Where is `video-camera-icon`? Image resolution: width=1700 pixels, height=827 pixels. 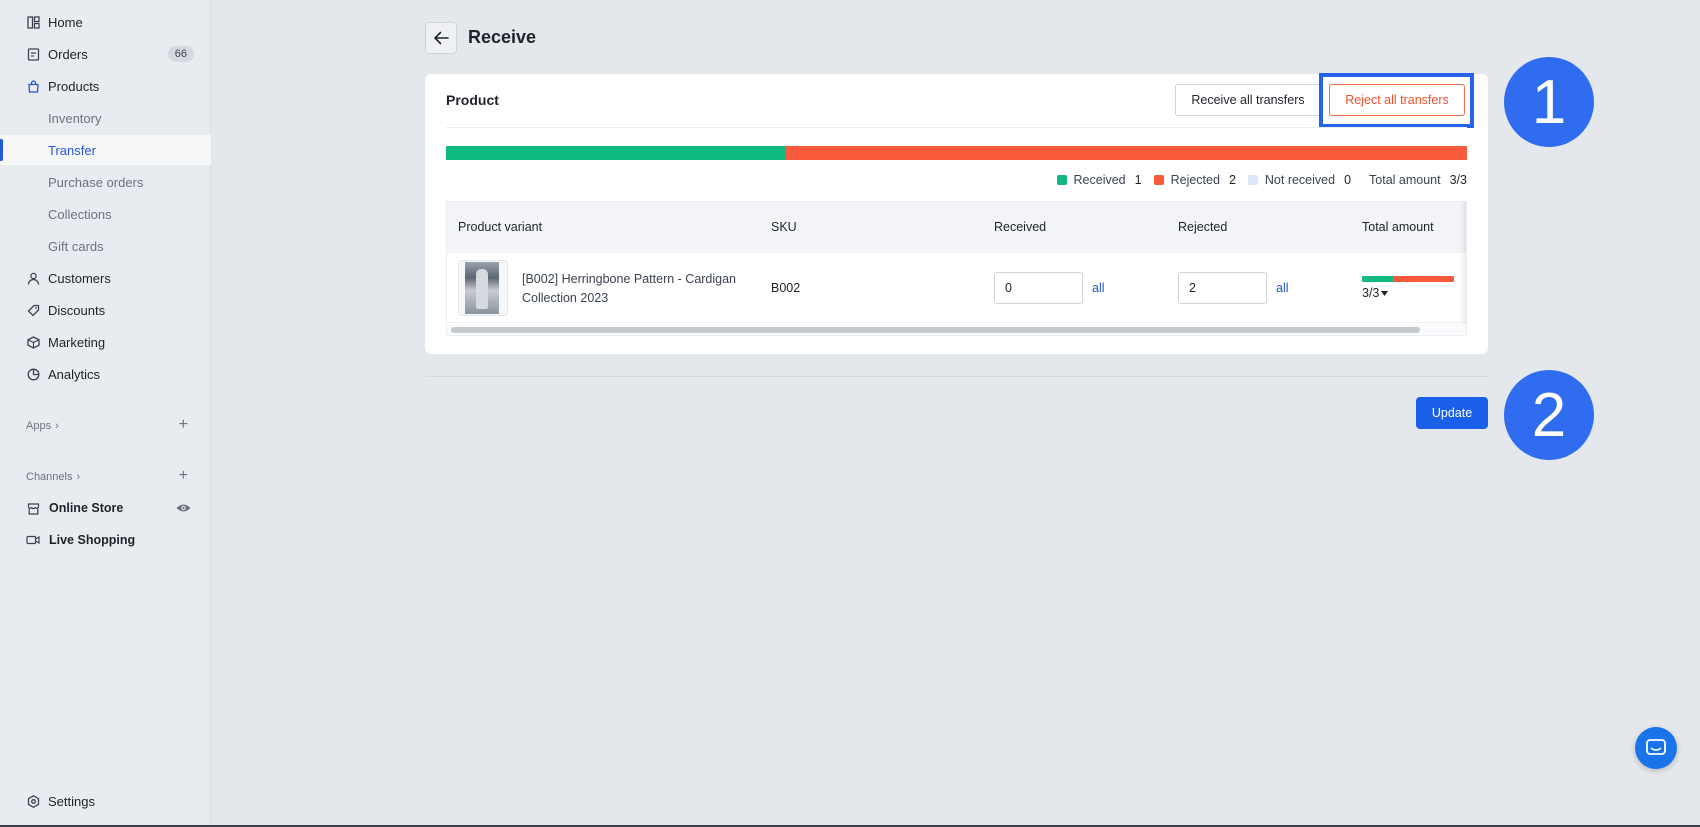 video-camera-icon is located at coordinates (33, 540).